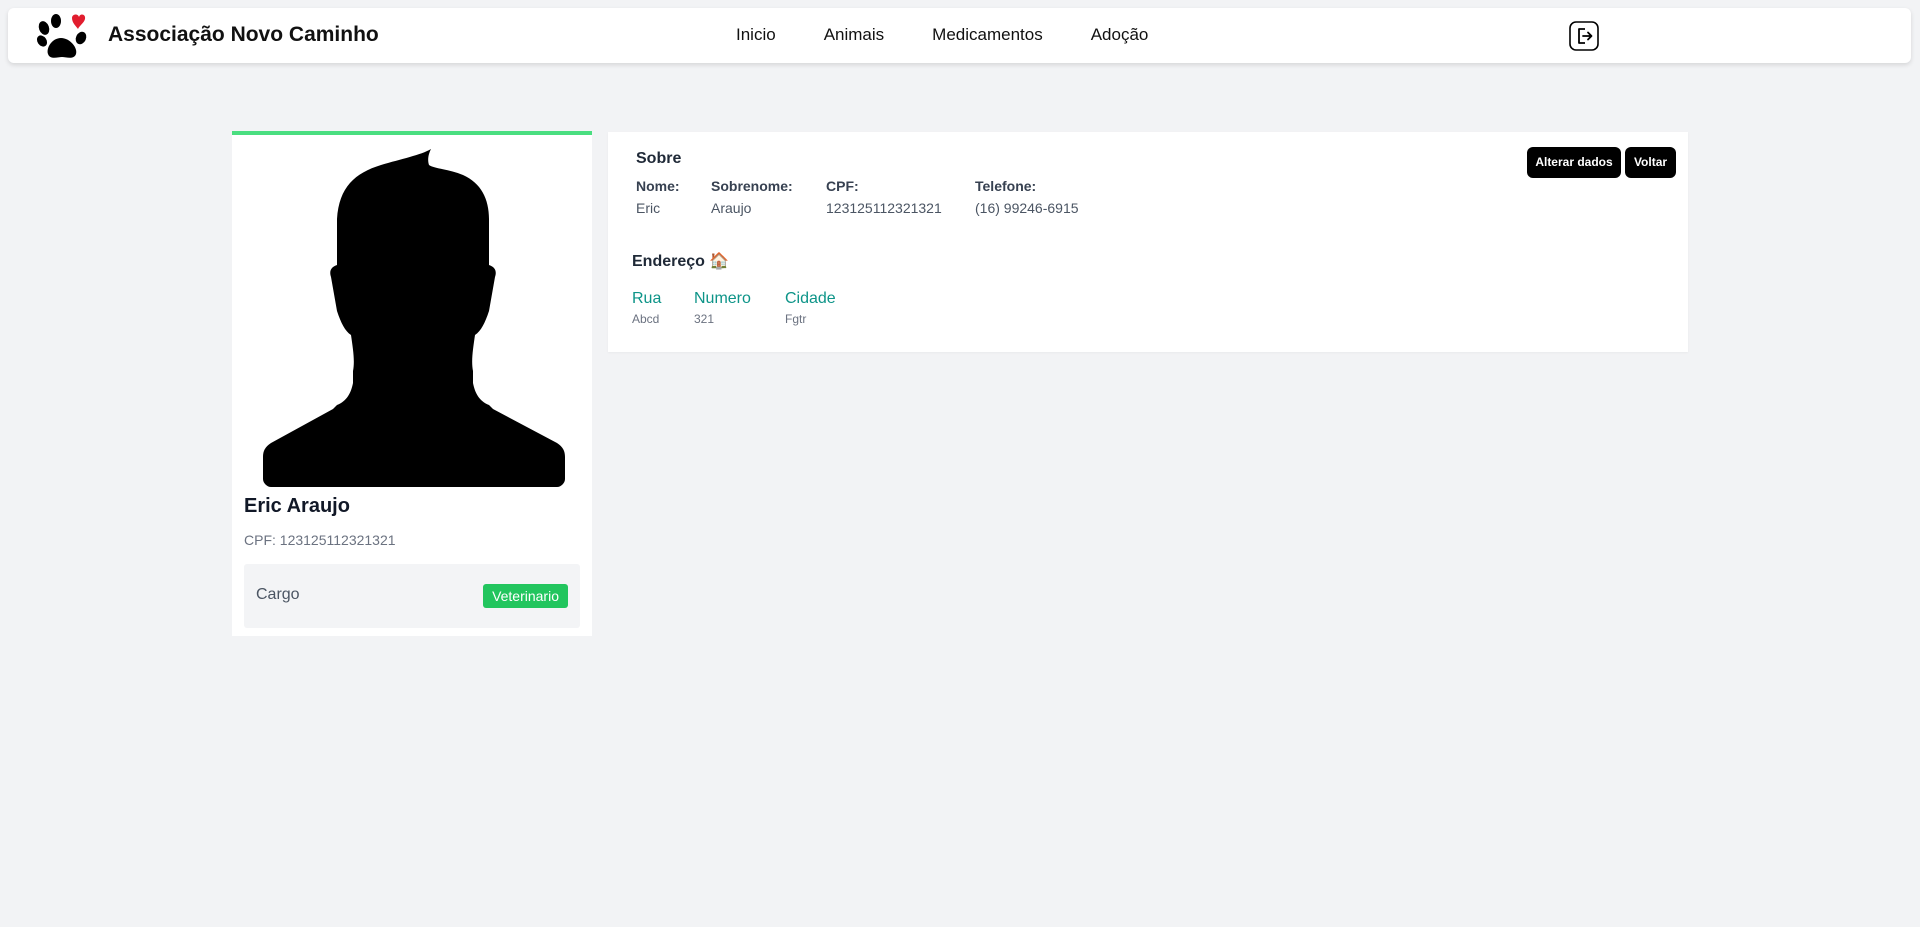 This screenshot has height=927, width=1920. What do you see at coordinates (884, 208) in the screenshot?
I see `field-value: 123125112321321` at bounding box center [884, 208].